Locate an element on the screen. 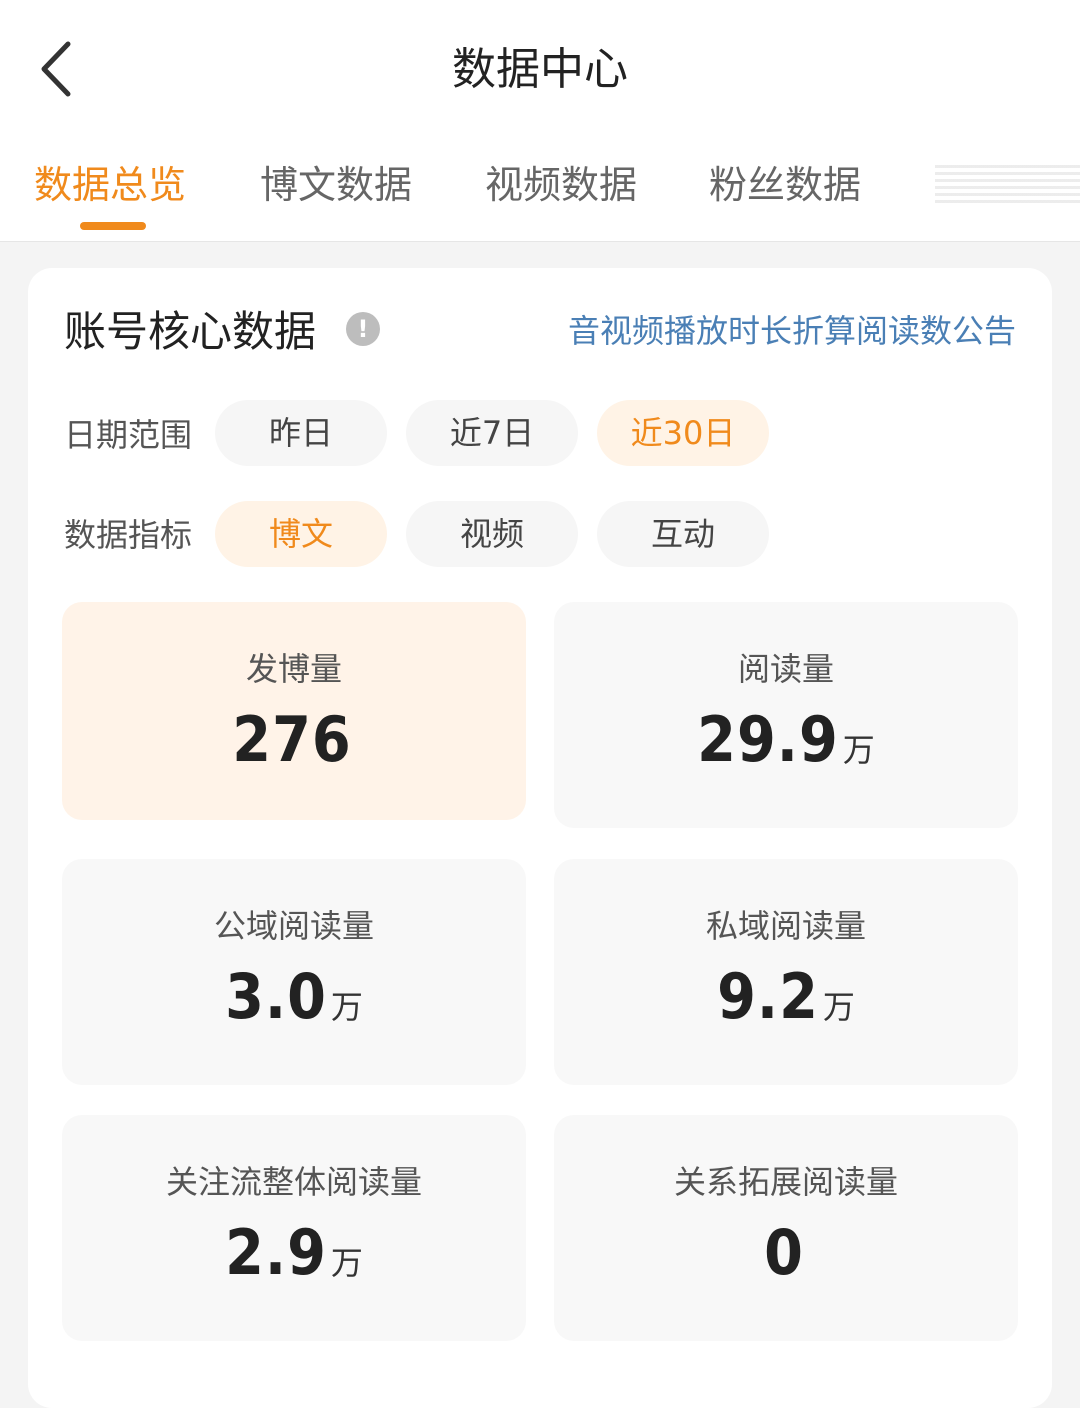 This screenshot has height=1408, width=1080. metric-card-follow-feed-reads: 关注流整体阅读量 2.9 万 is located at coordinates (294, 1228).